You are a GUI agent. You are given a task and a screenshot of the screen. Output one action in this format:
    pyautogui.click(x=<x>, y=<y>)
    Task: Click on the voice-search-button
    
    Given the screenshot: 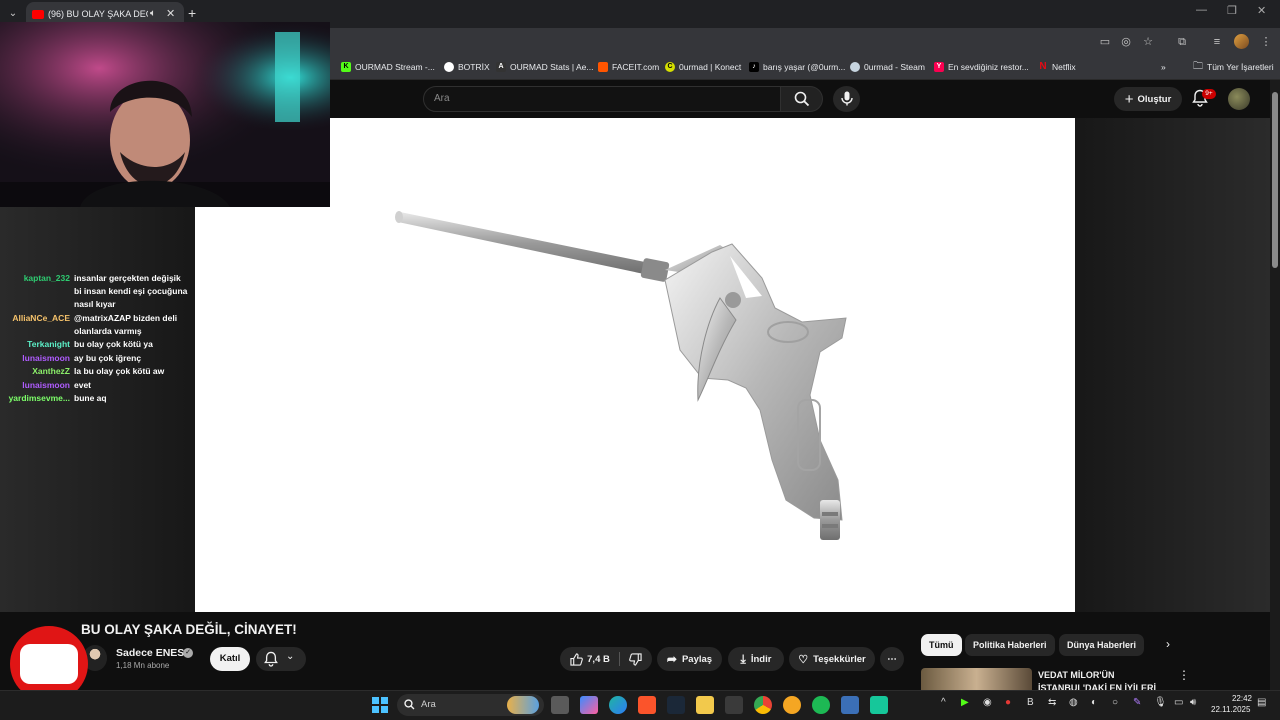 What is the action you would take?
    pyautogui.click(x=846, y=99)
    